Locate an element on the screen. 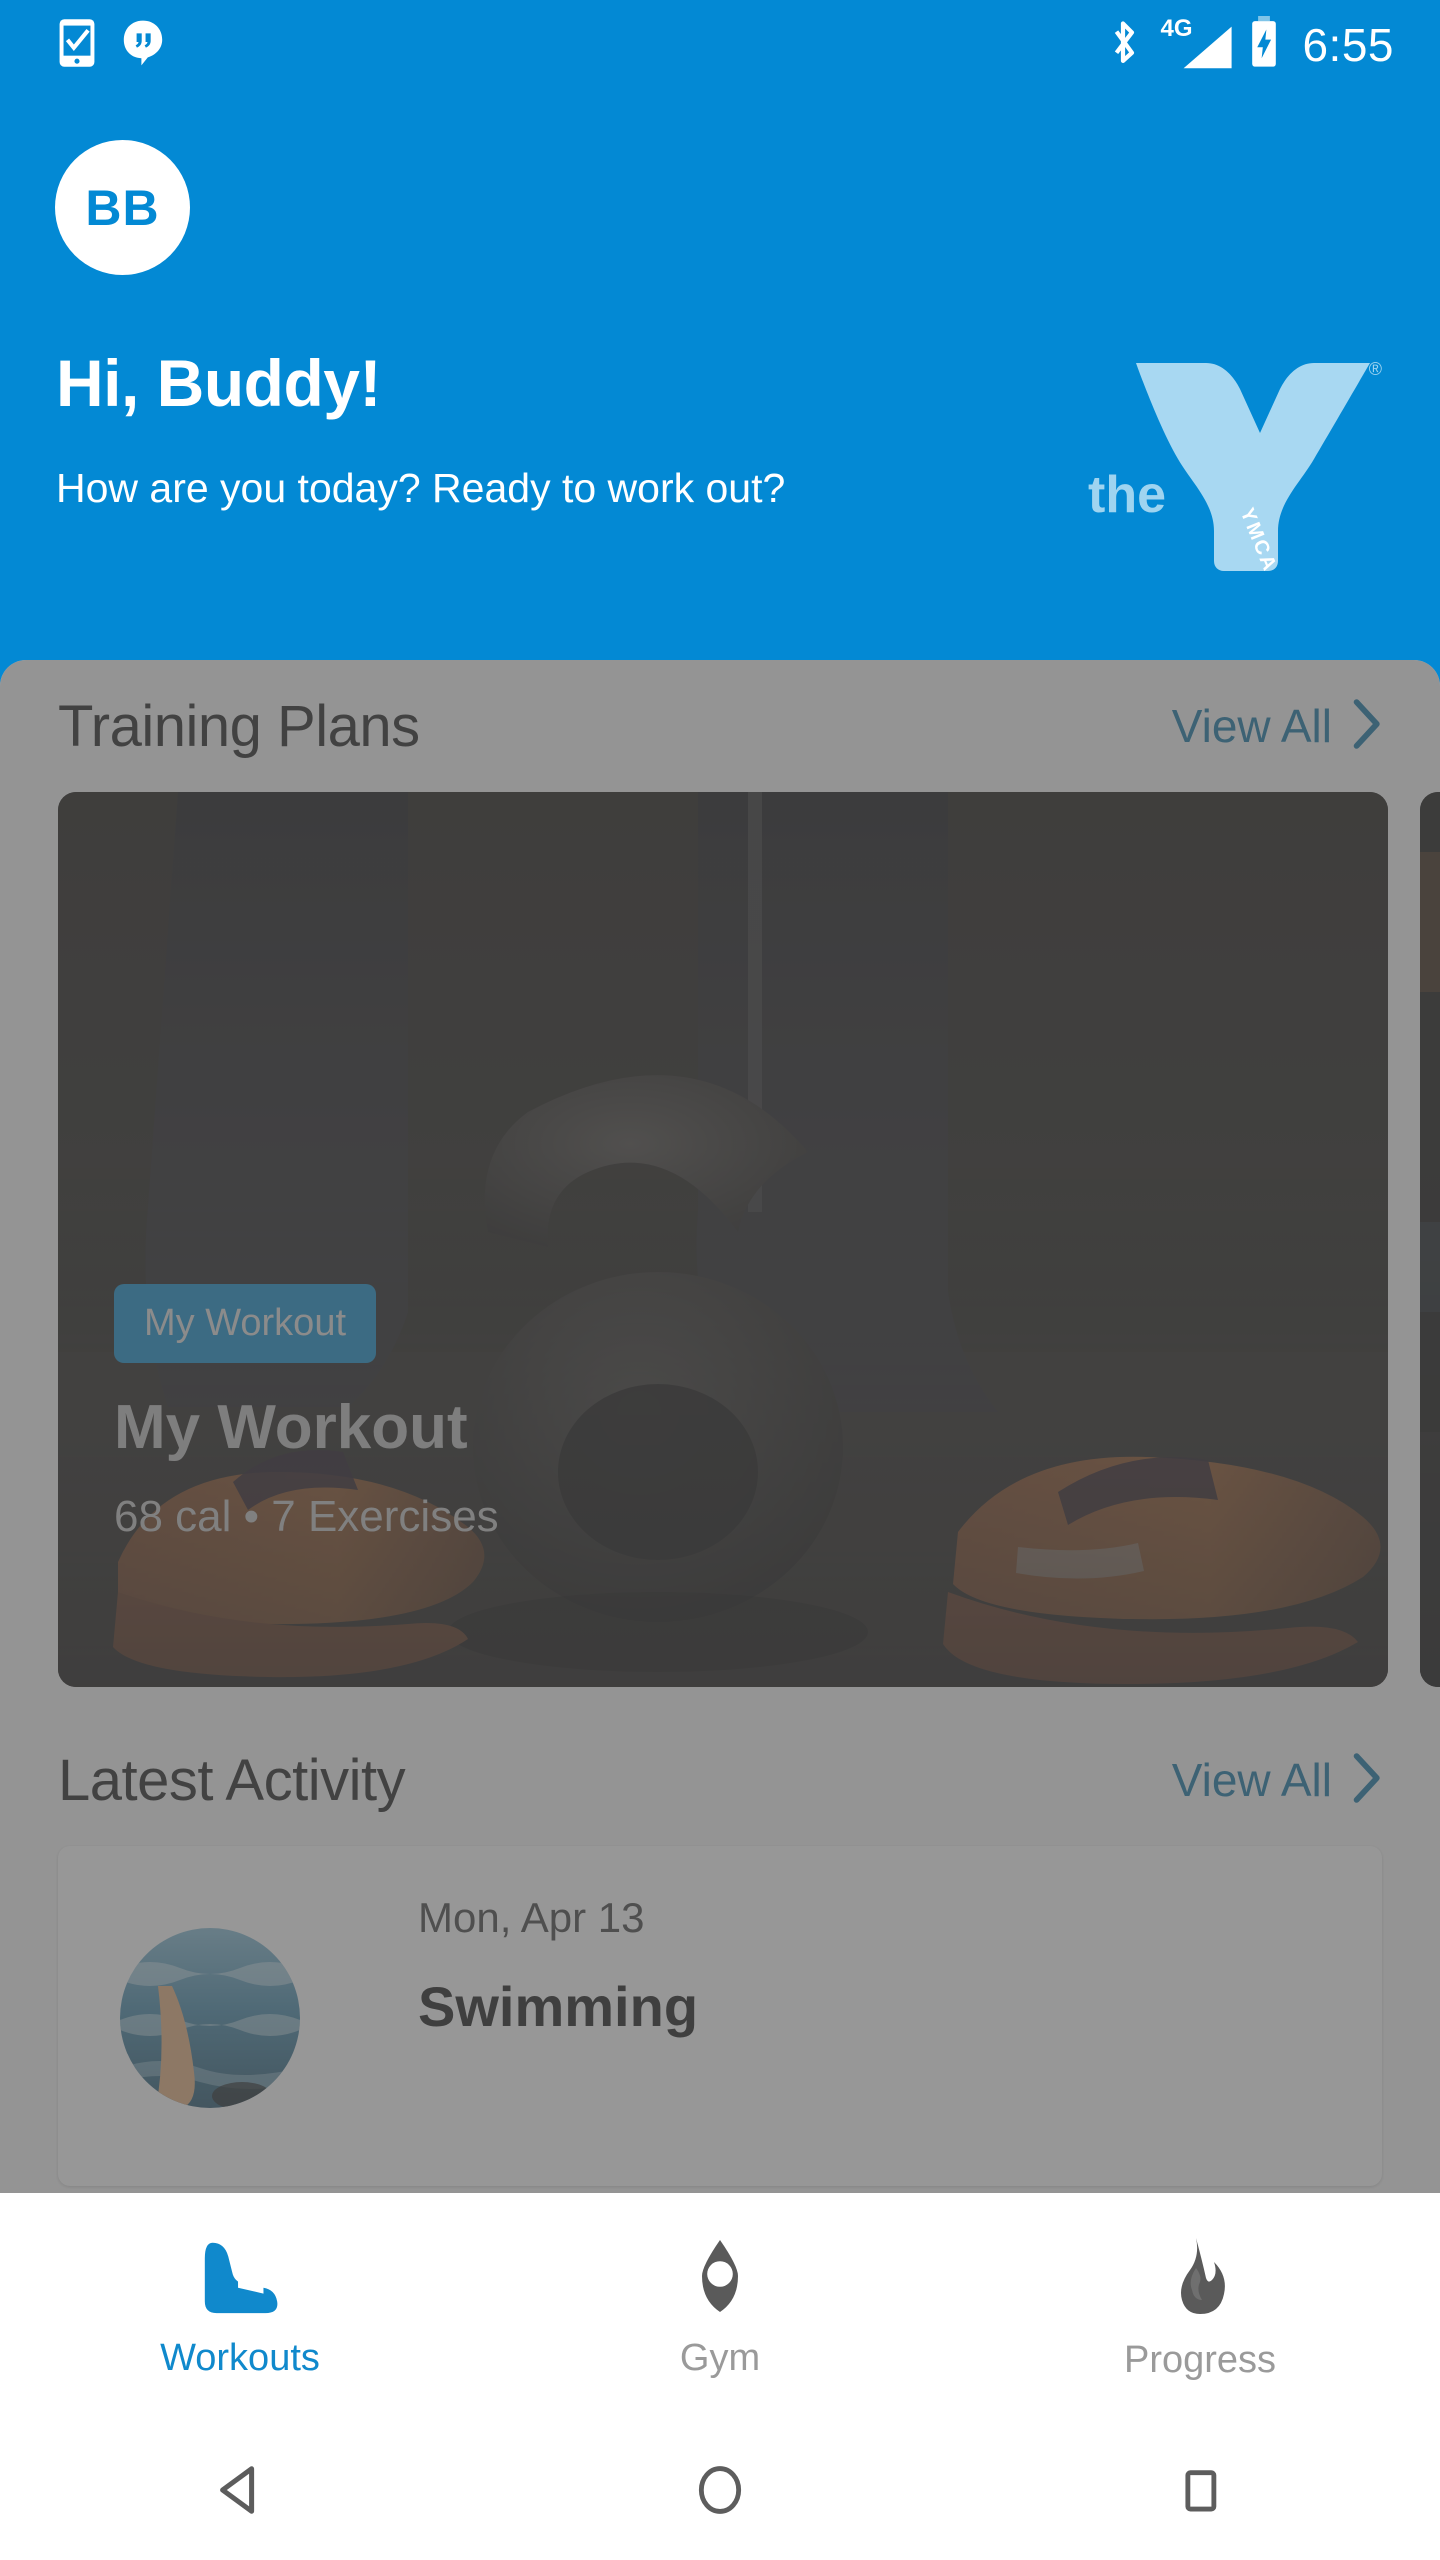 The image size is (1440, 2560). avatar-initials: BB is located at coordinates (122, 207).